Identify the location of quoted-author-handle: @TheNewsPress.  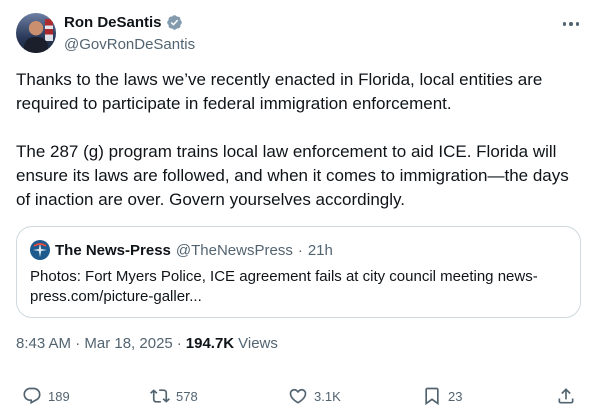
(234, 250).